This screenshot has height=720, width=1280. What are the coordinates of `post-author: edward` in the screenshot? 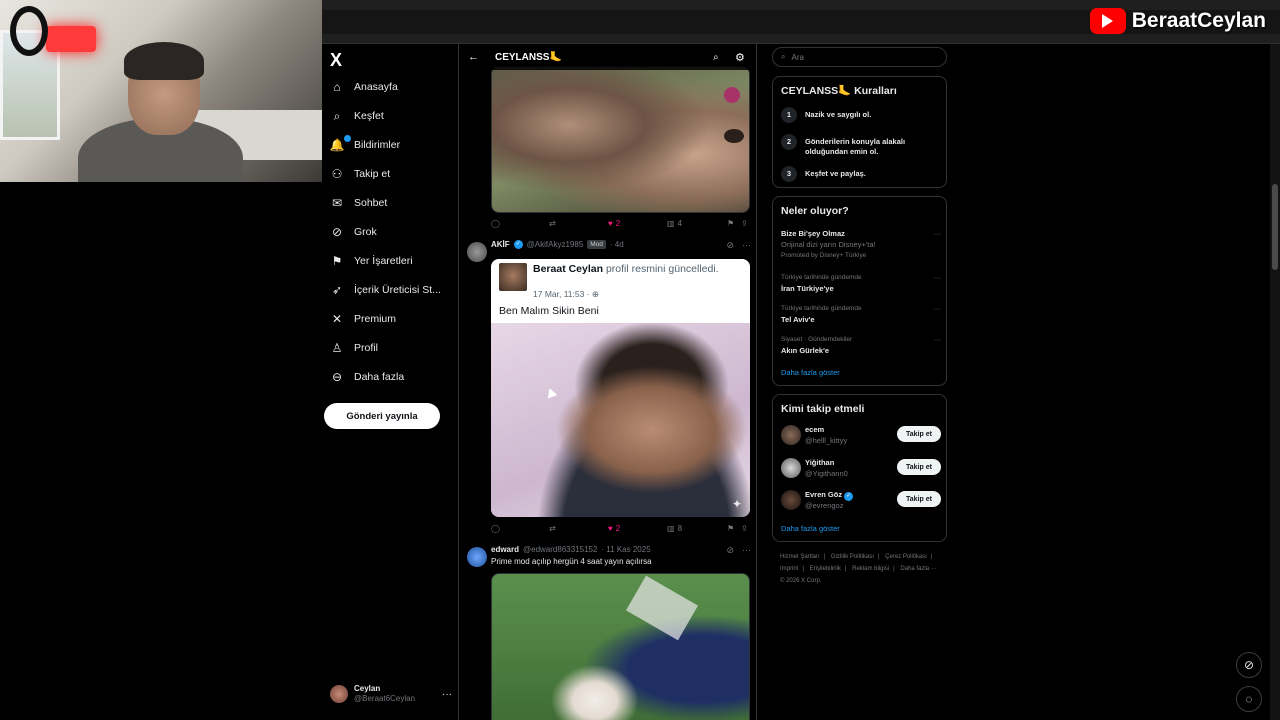 It's located at (505, 549).